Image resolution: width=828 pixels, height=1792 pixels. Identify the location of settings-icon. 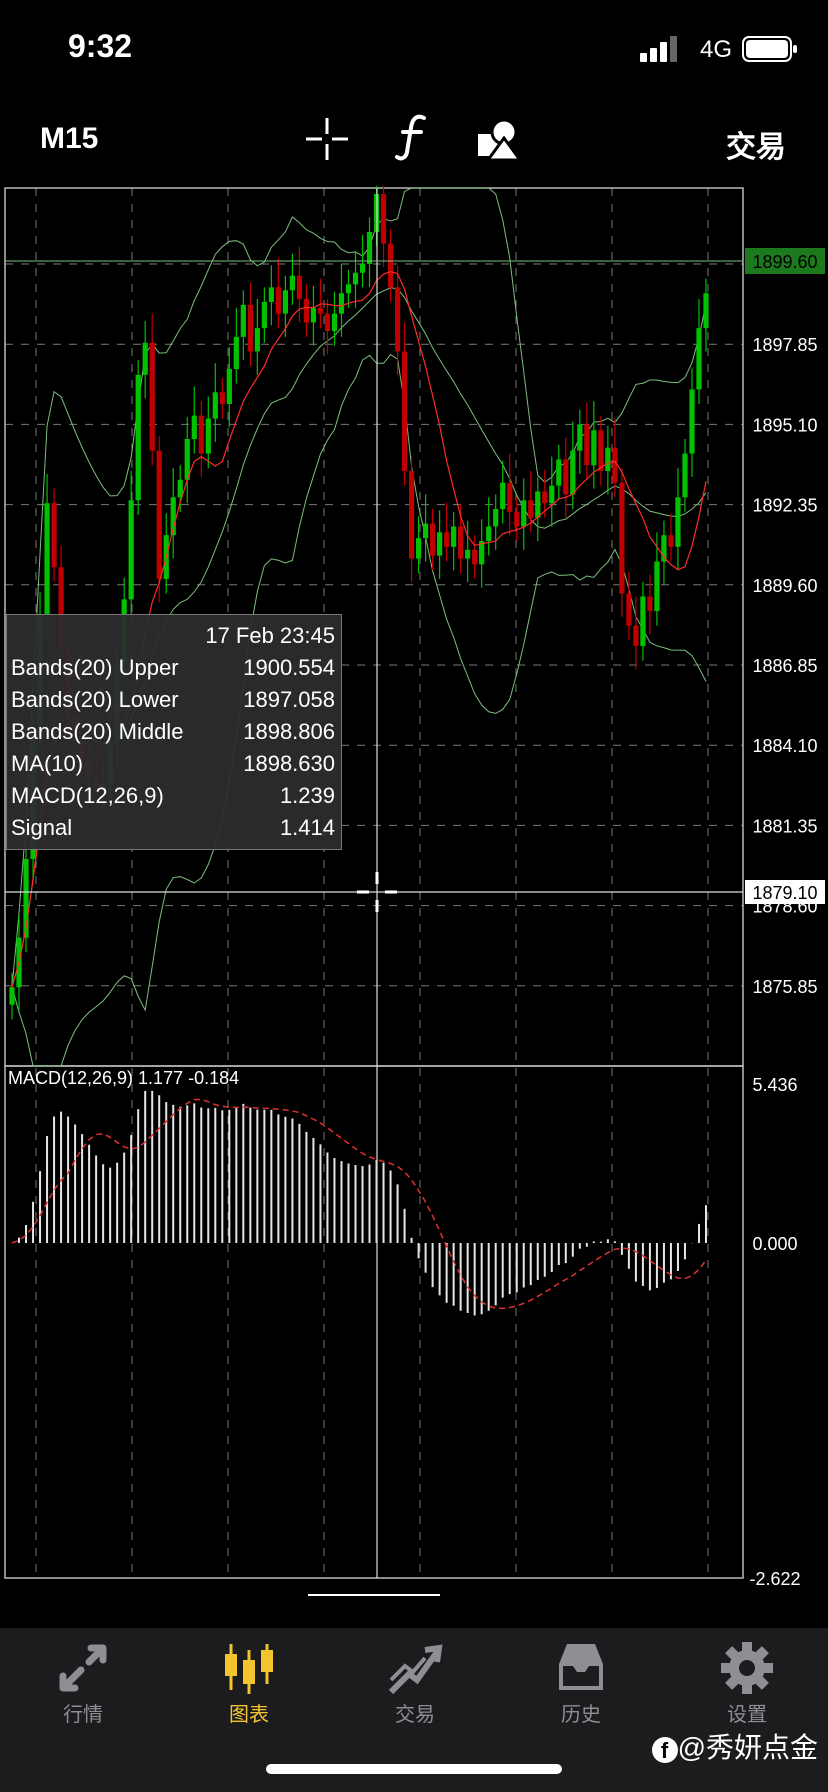
(747, 1668).